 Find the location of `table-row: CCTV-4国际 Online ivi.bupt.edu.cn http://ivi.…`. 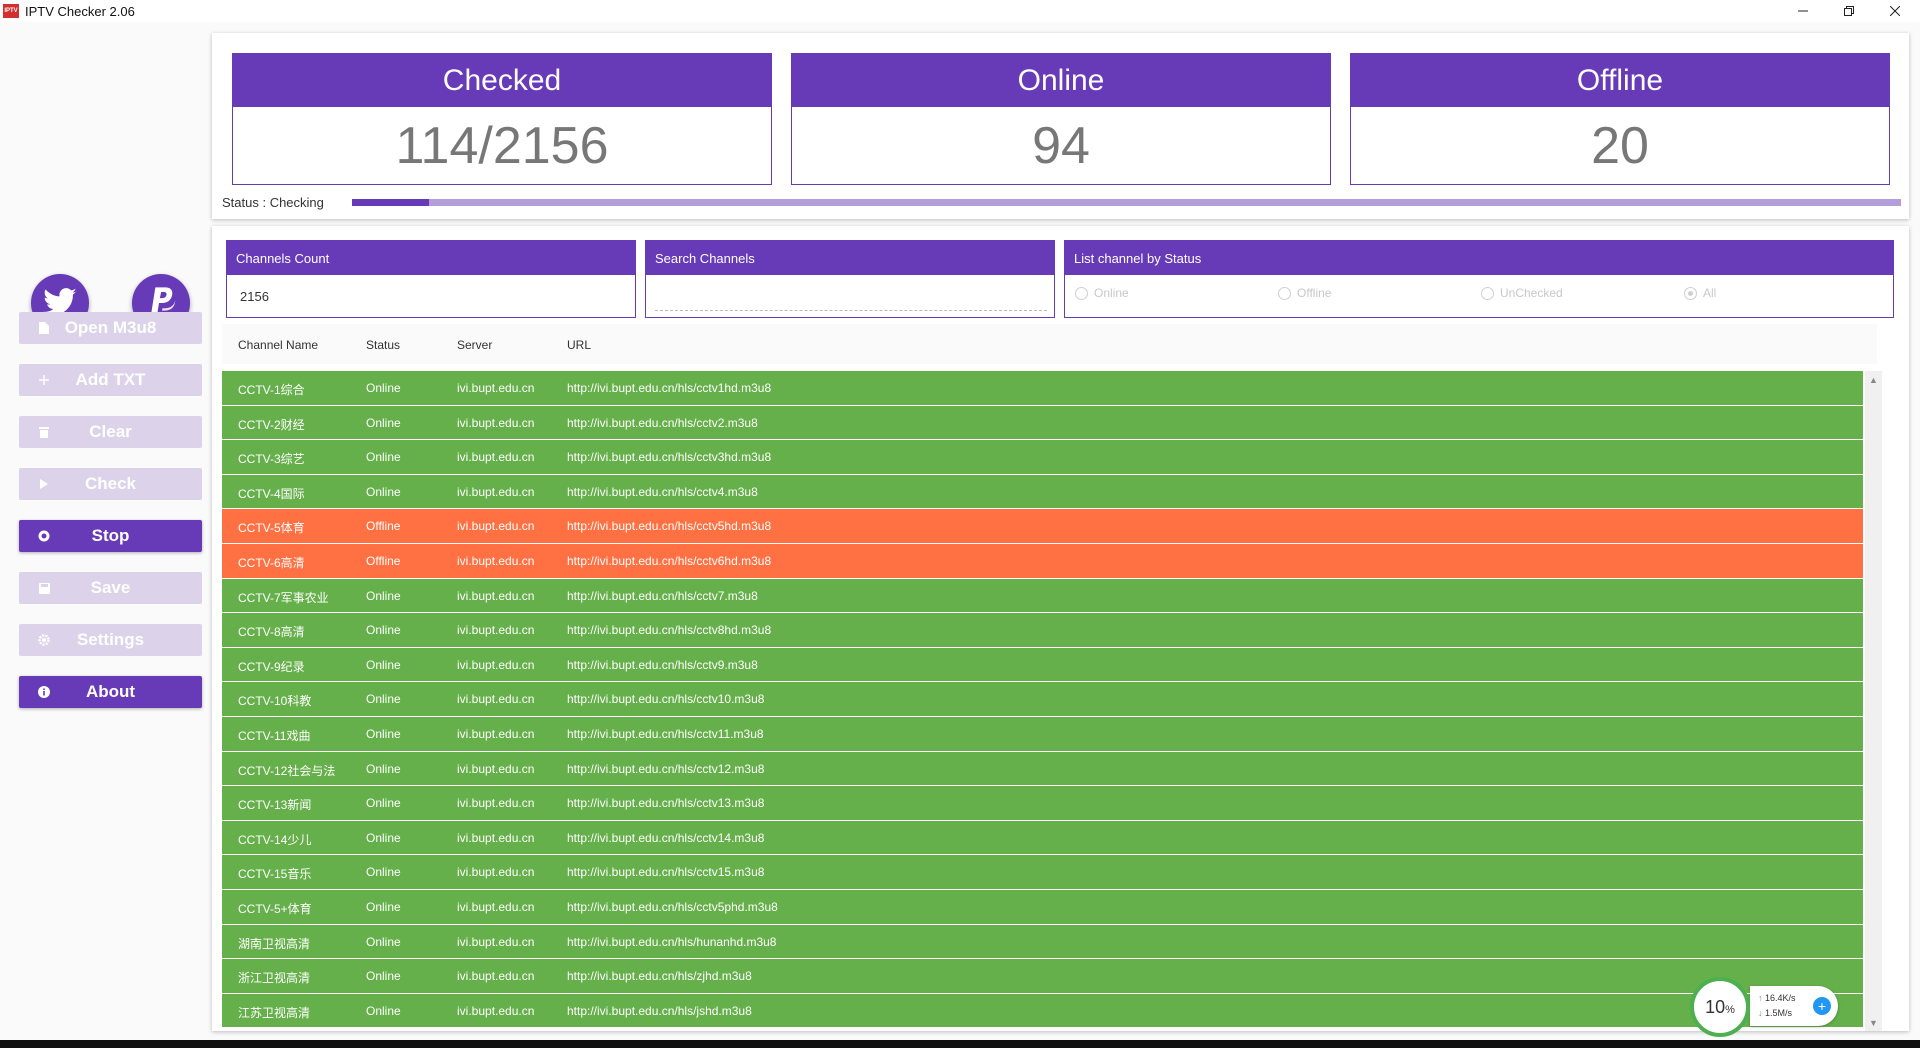

table-row: CCTV-4国际 Online ivi.bupt.edu.cn http://ivi.… is located at coordinates (1042, 492).